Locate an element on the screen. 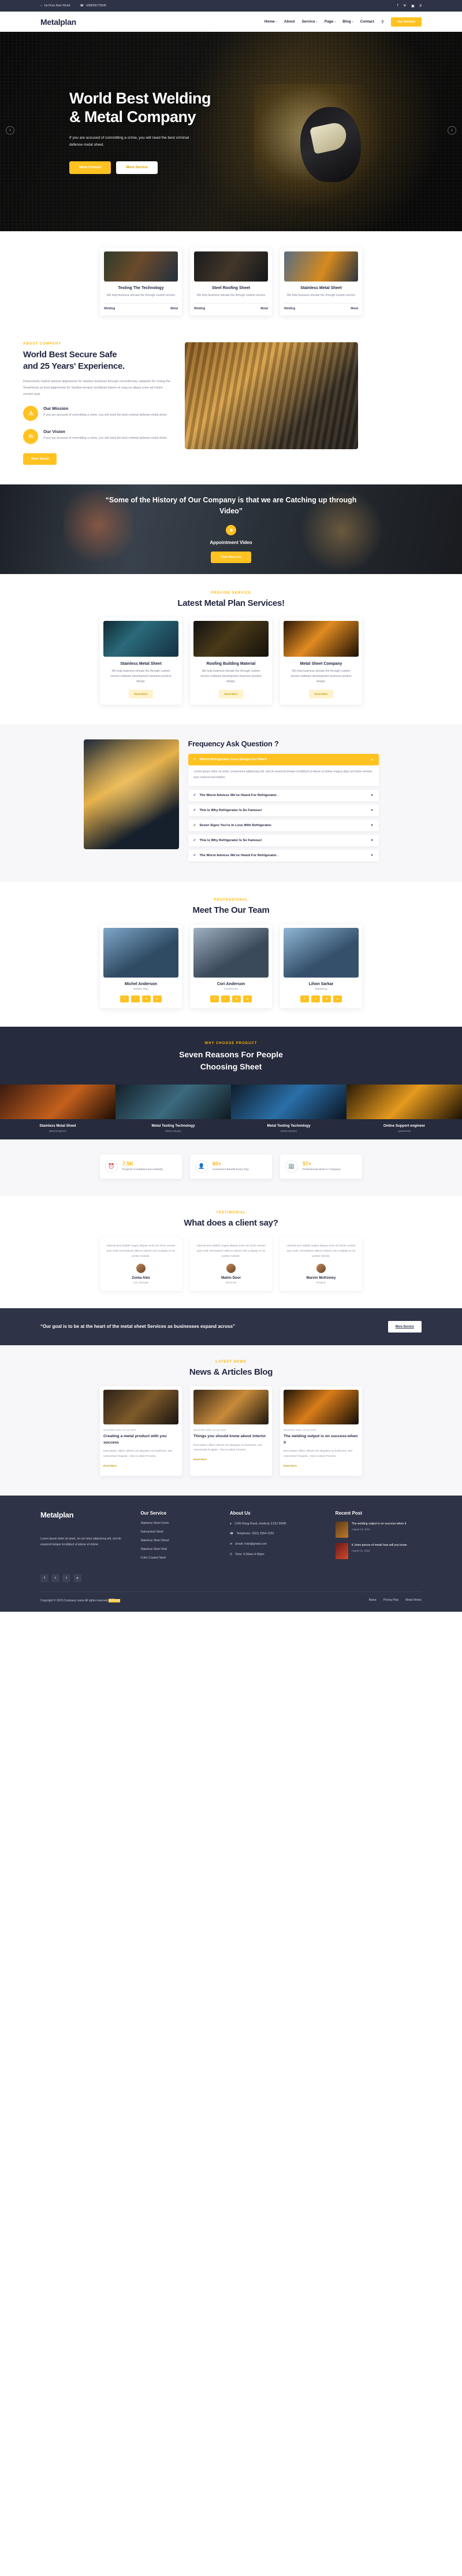  nav-item-service: Service ▾ is located at coordinates (310, 22).